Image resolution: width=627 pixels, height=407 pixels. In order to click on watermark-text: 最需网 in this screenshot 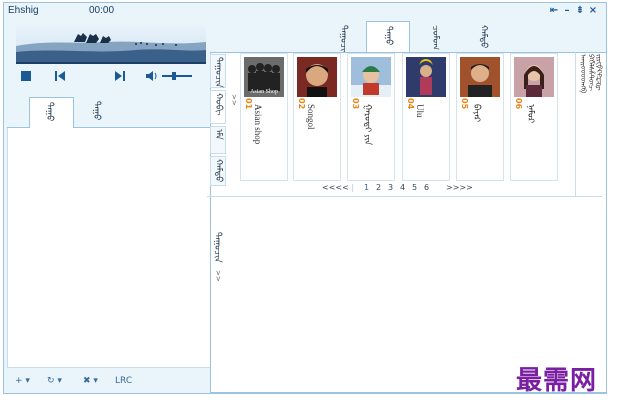, I will do `click(557, 381)`.